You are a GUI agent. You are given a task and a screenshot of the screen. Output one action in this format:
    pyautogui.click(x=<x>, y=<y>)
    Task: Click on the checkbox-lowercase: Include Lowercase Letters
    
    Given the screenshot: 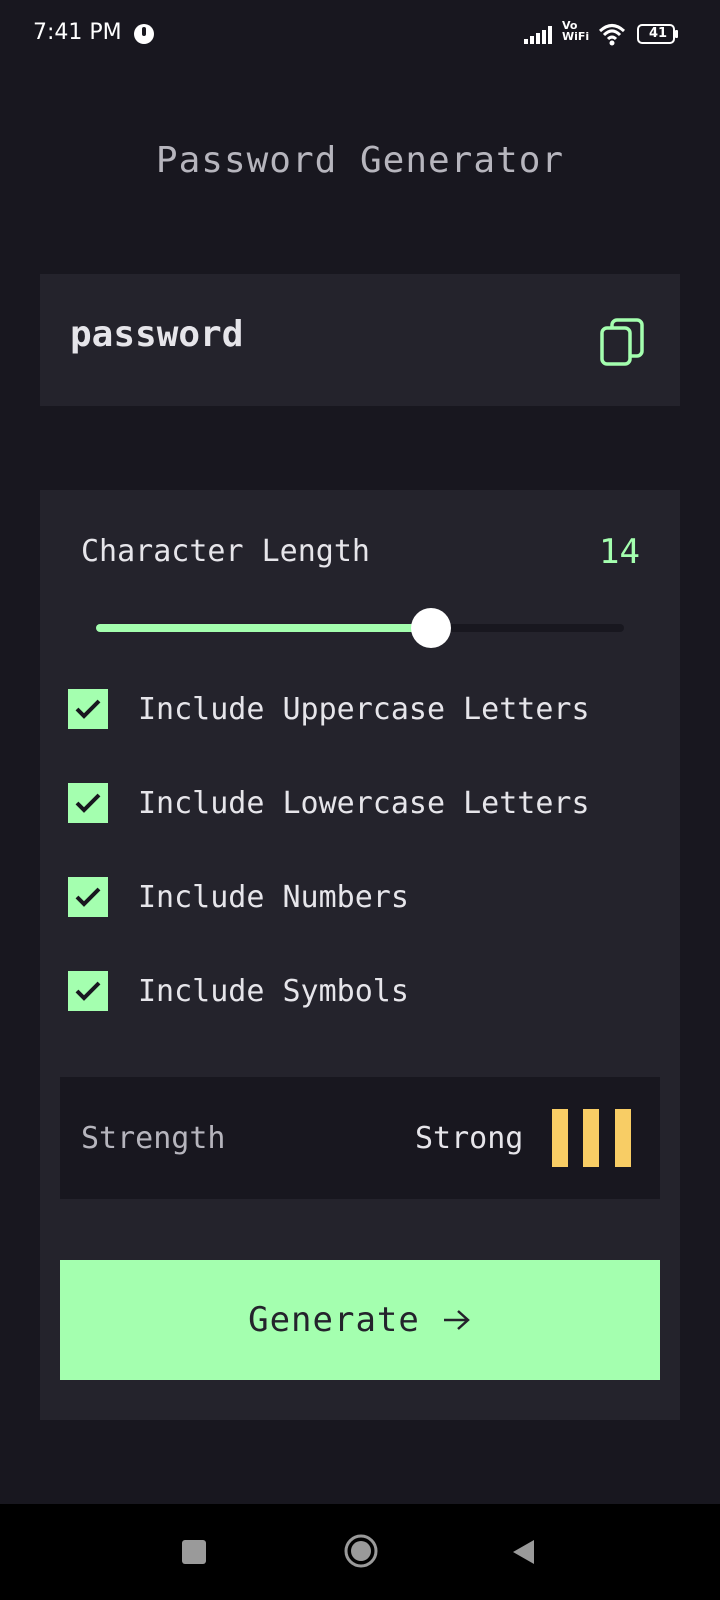 What is the action you would take?
    pyautogui.click(x=329, y=803)
    